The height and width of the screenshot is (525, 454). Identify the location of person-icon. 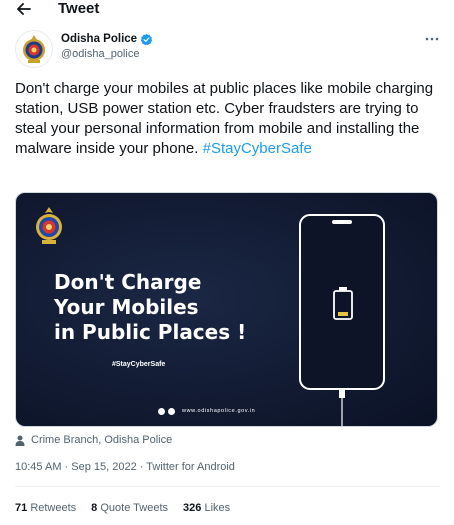
(20, 440).